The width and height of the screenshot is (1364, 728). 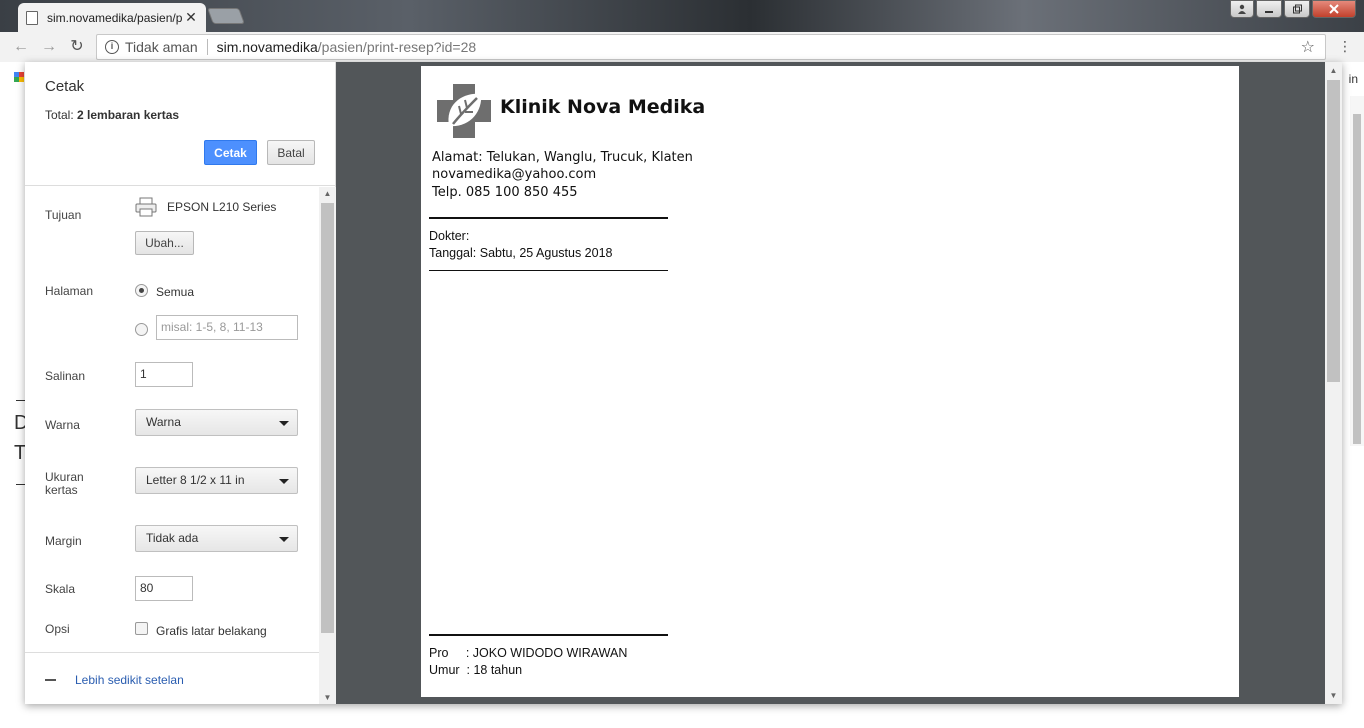 I want to click on page-icon, so click(x=32, y=17).